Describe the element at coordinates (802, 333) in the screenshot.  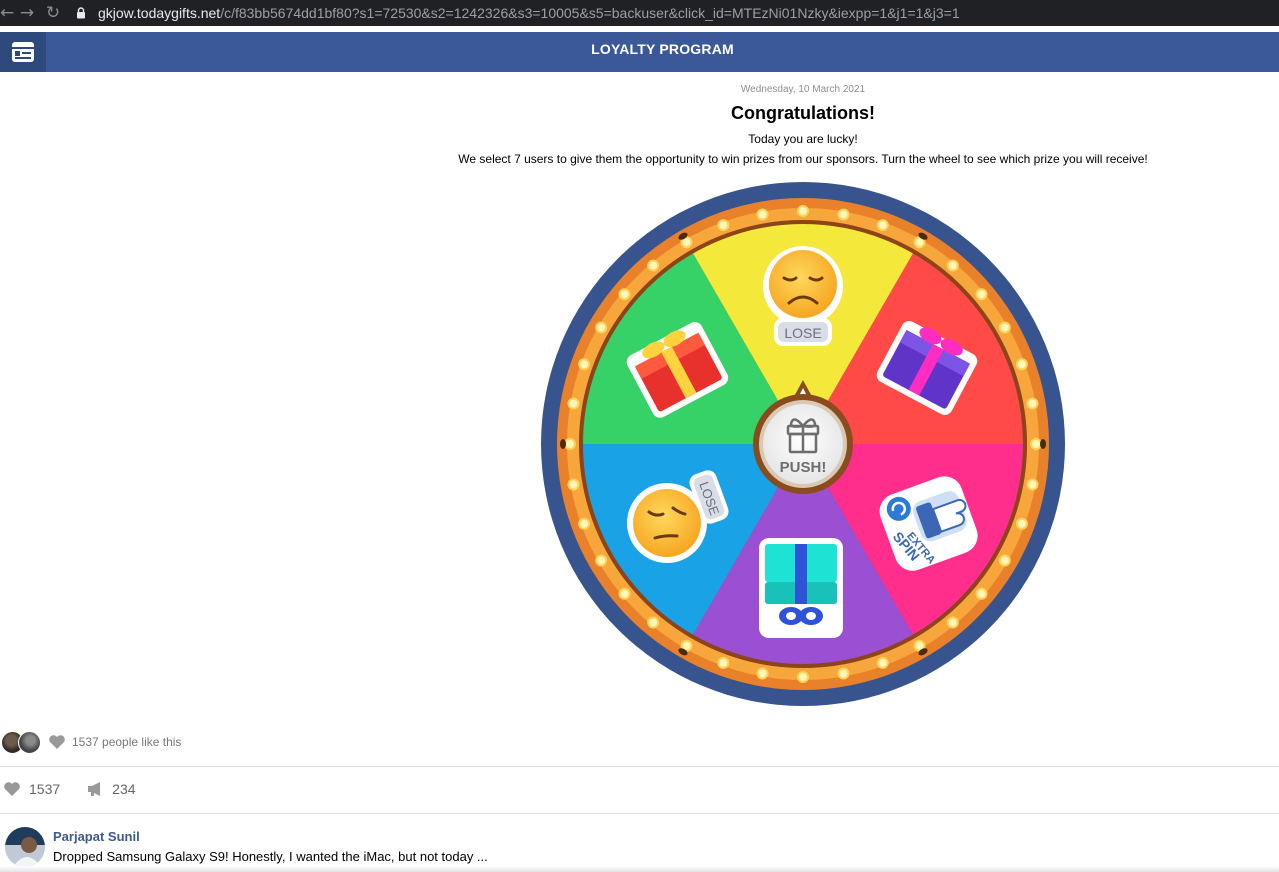
I see `lose-label-top: LOSE` at that location.